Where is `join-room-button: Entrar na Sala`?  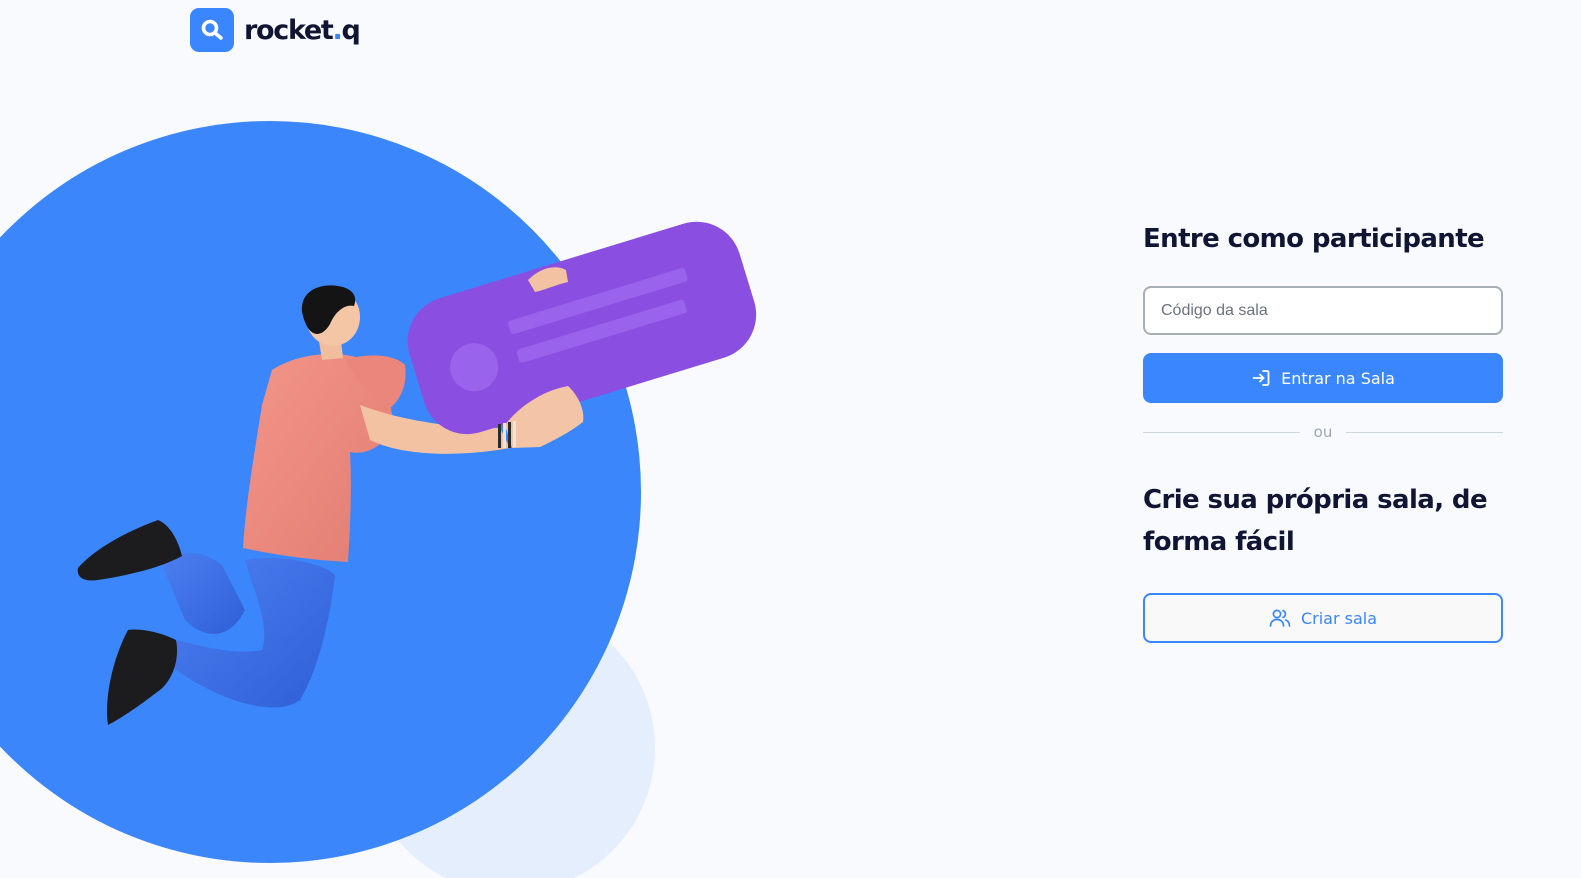 join-room-button: Entrar na Sala is located at coordinates (1323, 378).